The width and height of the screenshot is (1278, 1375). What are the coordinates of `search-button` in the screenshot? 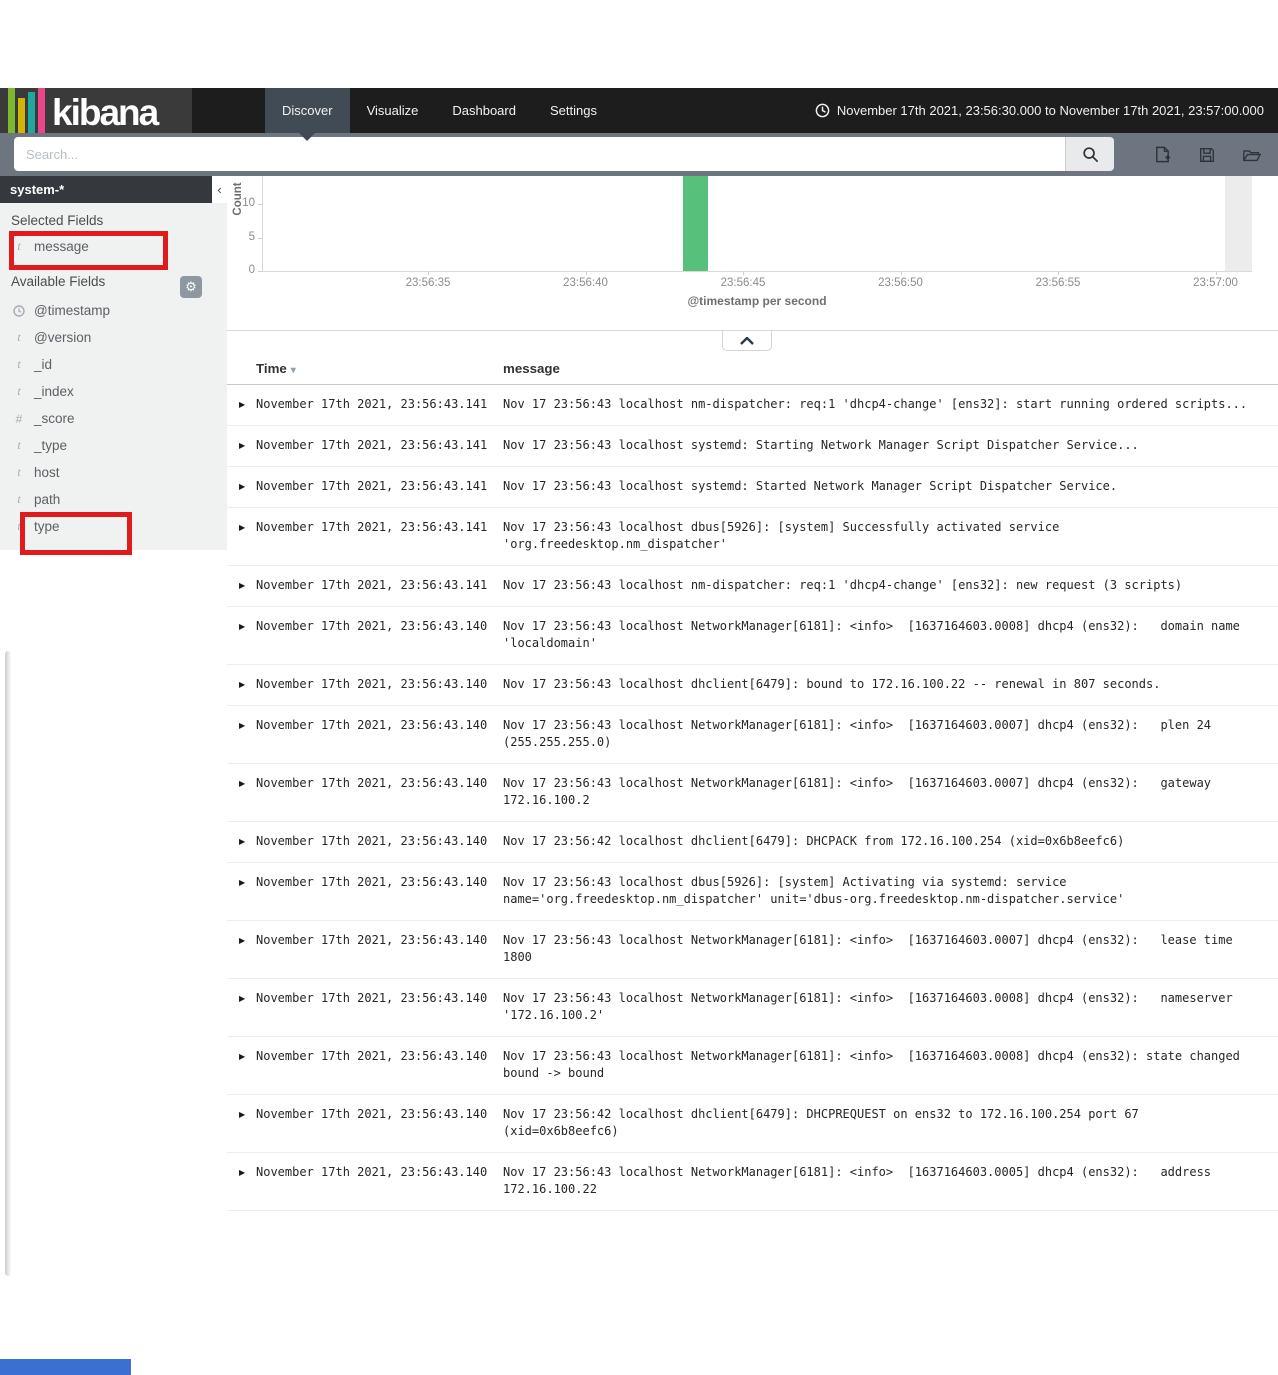 It's located at (1089, 154).